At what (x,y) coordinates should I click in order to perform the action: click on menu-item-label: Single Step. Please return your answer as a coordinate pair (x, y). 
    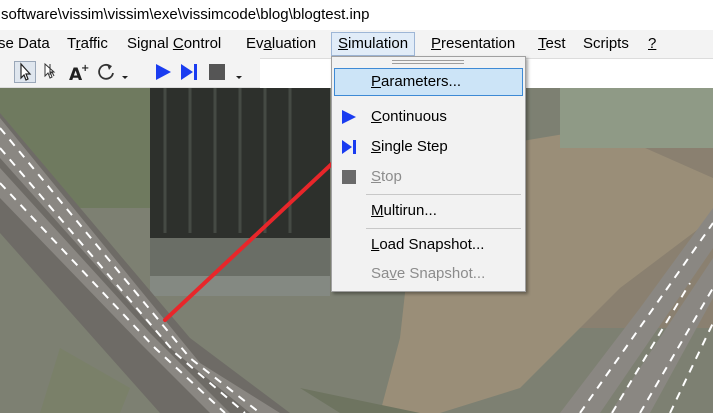
    Looking at the image, I should click on (409, 146).